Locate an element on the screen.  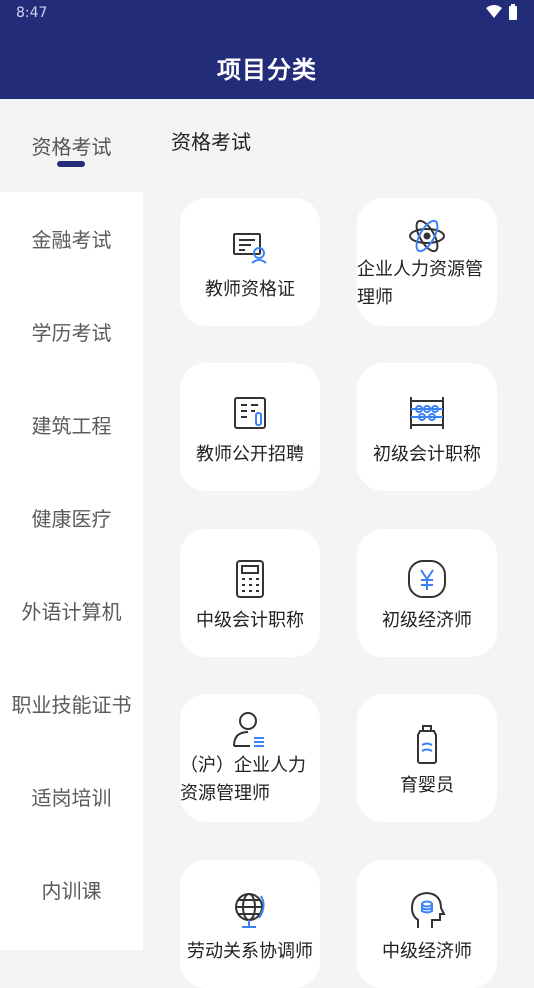
sidebar-item-health: 健康医疗 is located at coordinates (71, 517).